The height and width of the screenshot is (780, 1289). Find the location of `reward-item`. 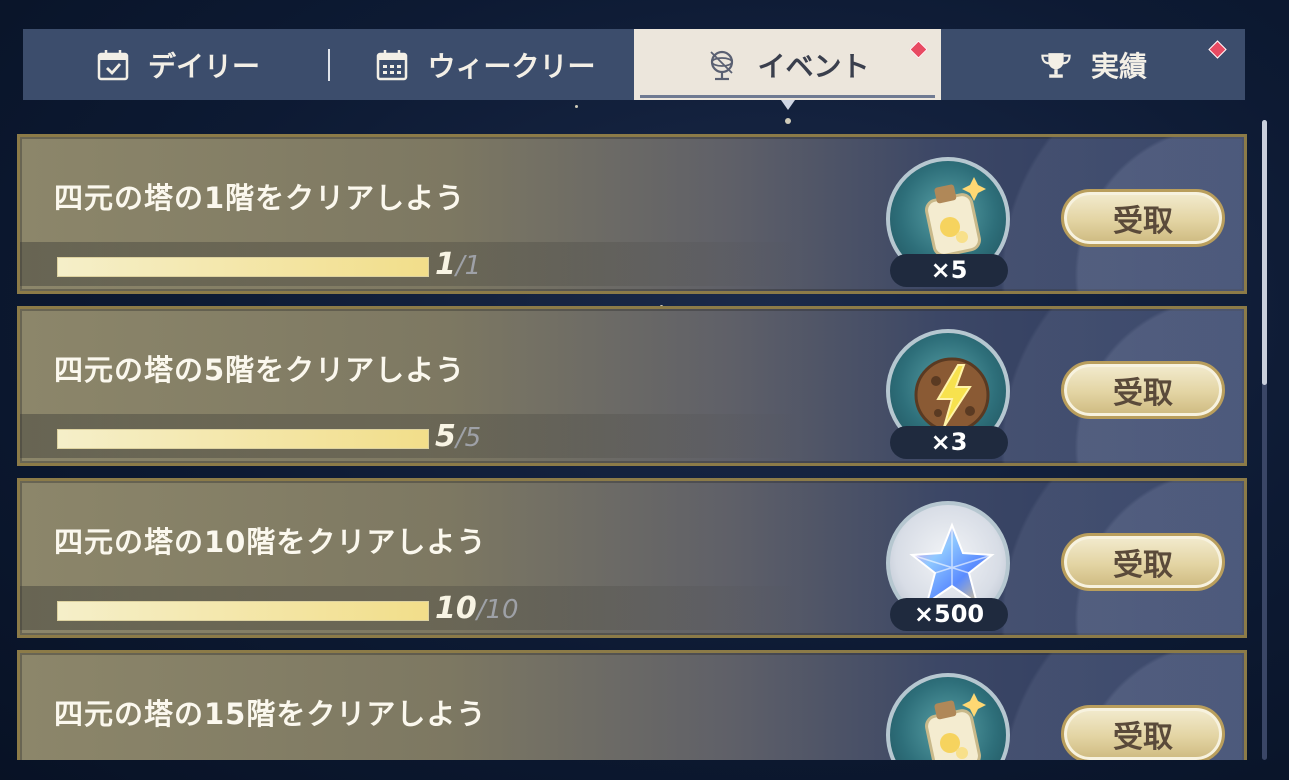

reward-item is located at coordinates (948, 716).